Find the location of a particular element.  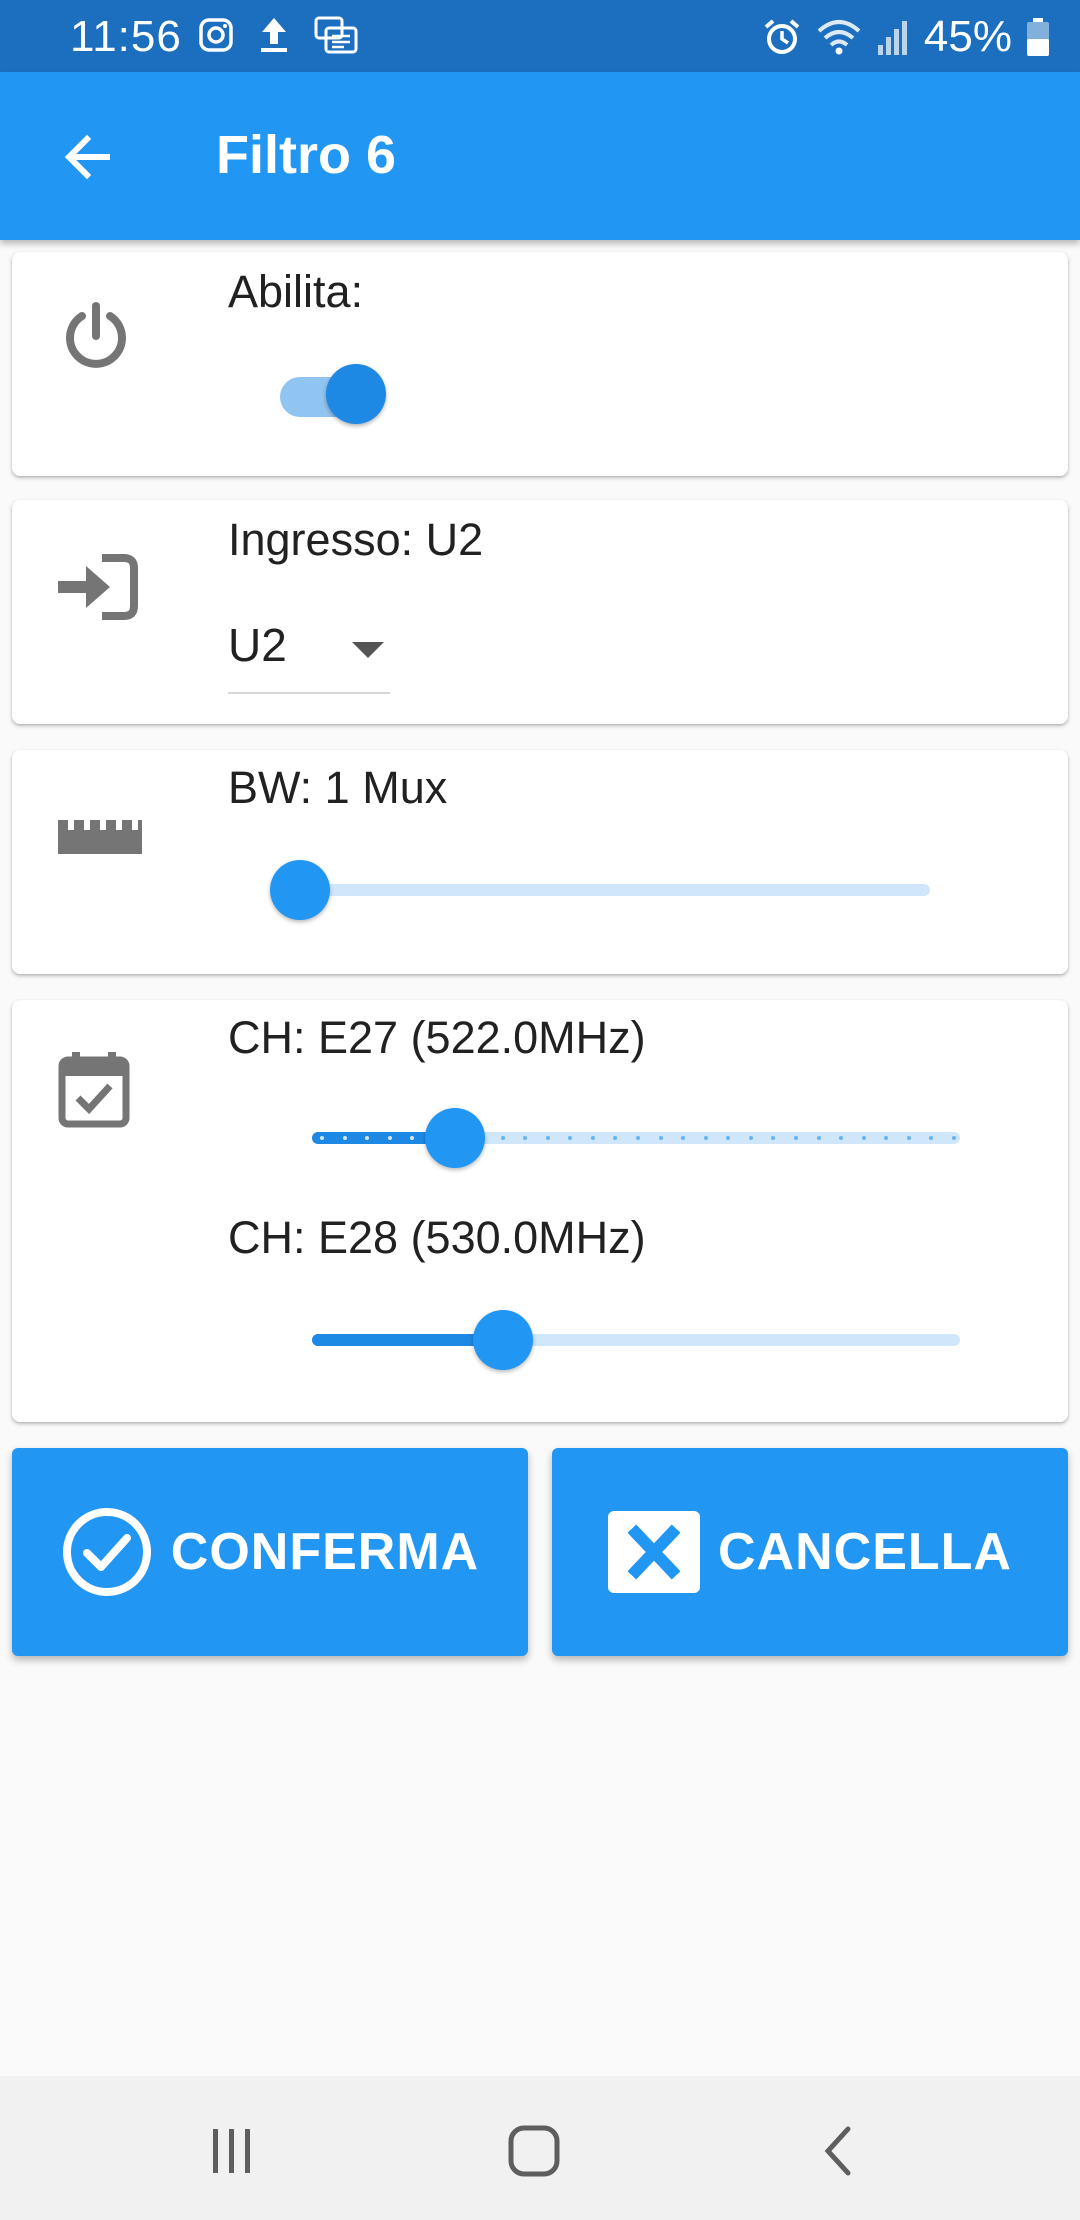

nav-back-button is located at coordinates (838, 2151).